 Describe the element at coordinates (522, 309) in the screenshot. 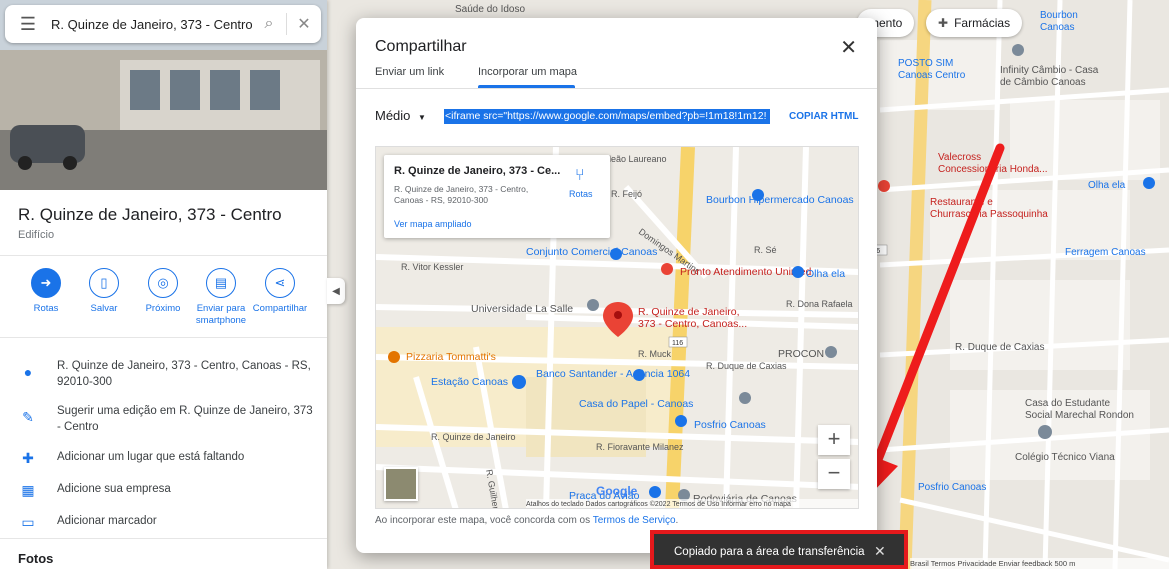

I see `place-label: Universidade La Salle` at that location.